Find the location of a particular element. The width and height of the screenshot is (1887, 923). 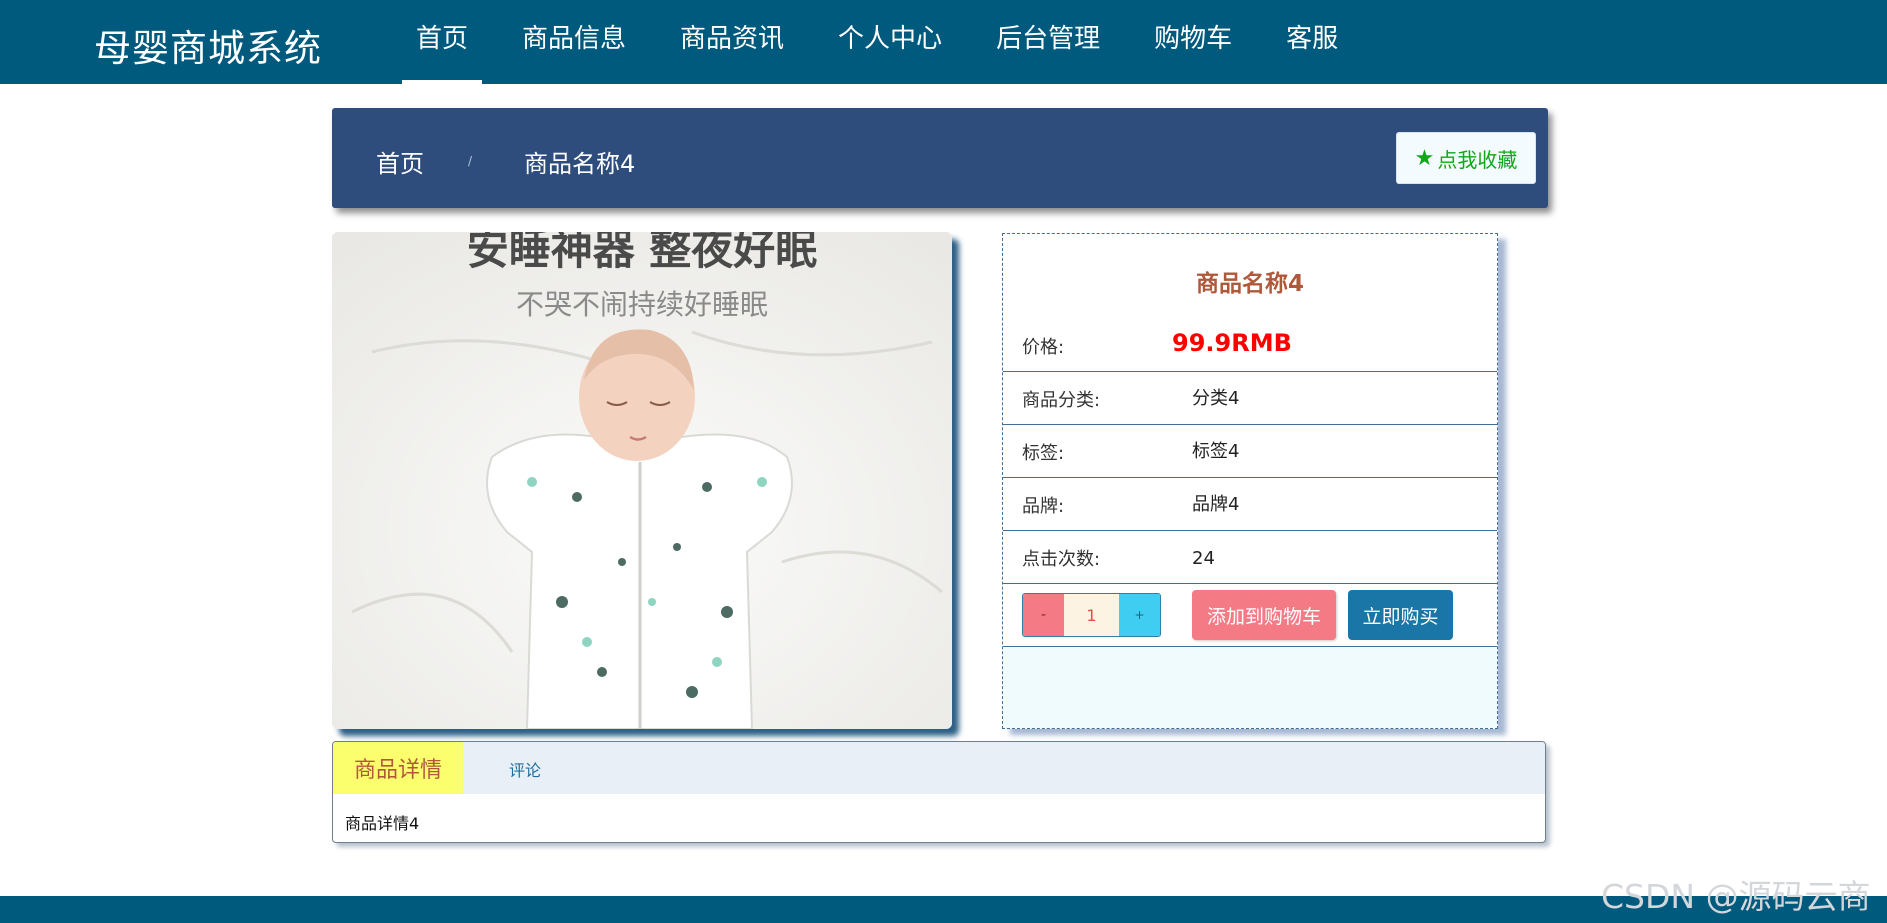

product-title: 商品名称4 is located at coordinates (1249, 284).